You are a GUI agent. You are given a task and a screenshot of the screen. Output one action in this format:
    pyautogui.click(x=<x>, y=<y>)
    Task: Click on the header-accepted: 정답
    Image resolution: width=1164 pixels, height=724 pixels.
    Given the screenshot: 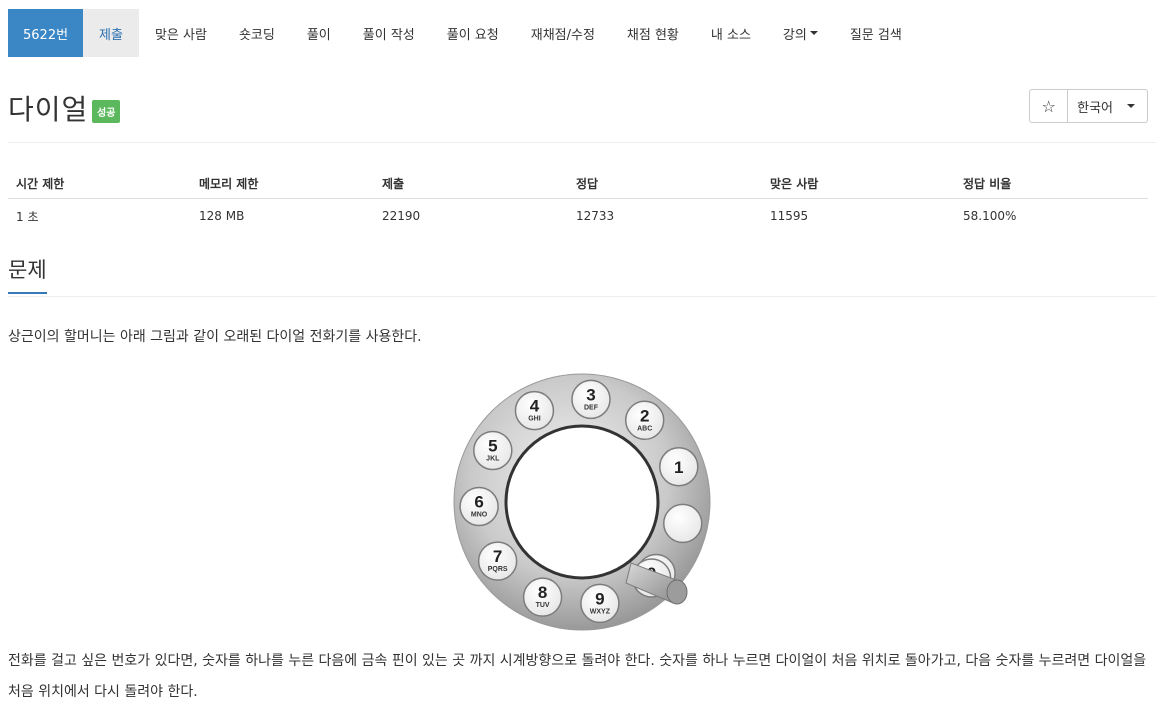 What is the action you would take?
    pyautogui.click(x=665, y=184)
    